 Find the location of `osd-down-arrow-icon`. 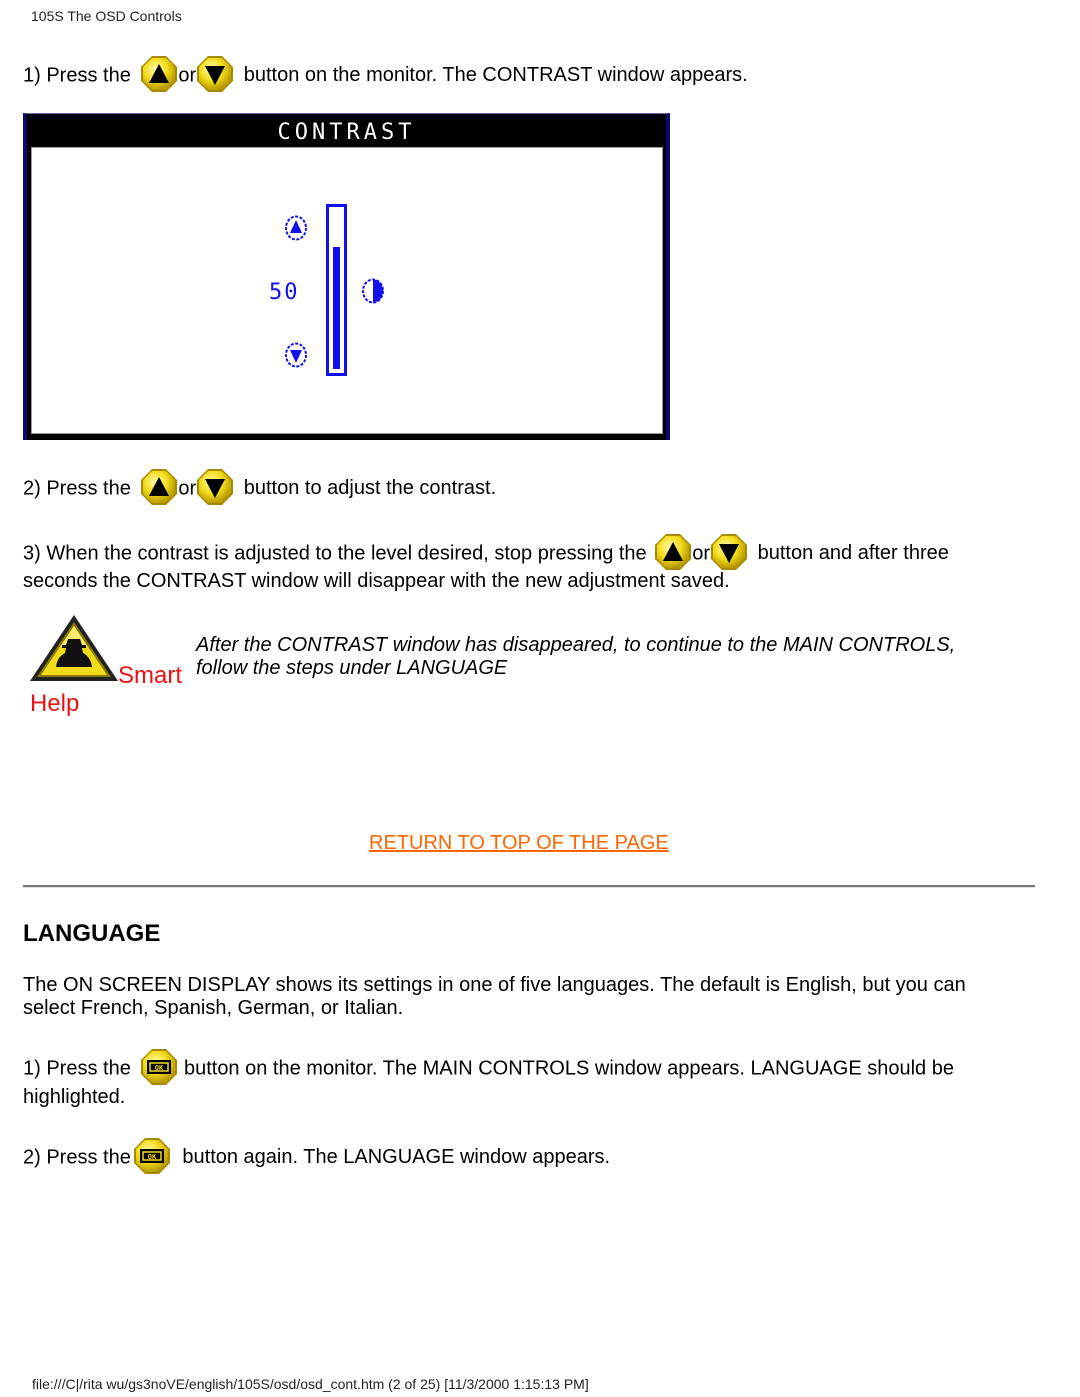

osd-down-arrow-icon is located at coordinates (296, 357).